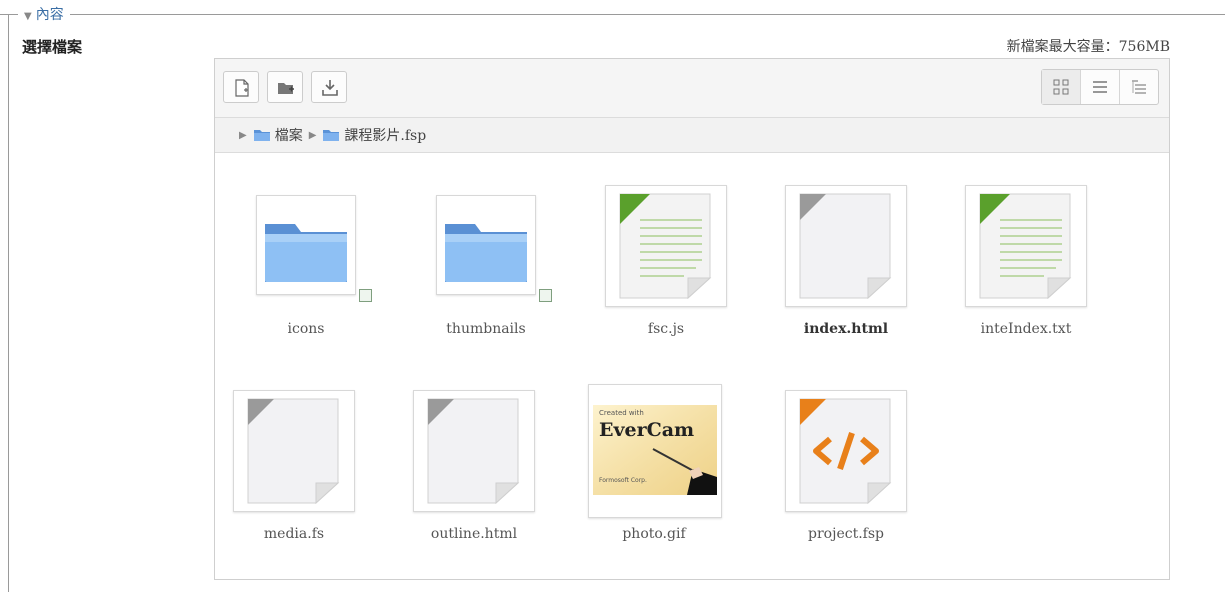 This screenshot has height=592, width=1225. I want to click on file-manager-toolbar, so click(692, 88).